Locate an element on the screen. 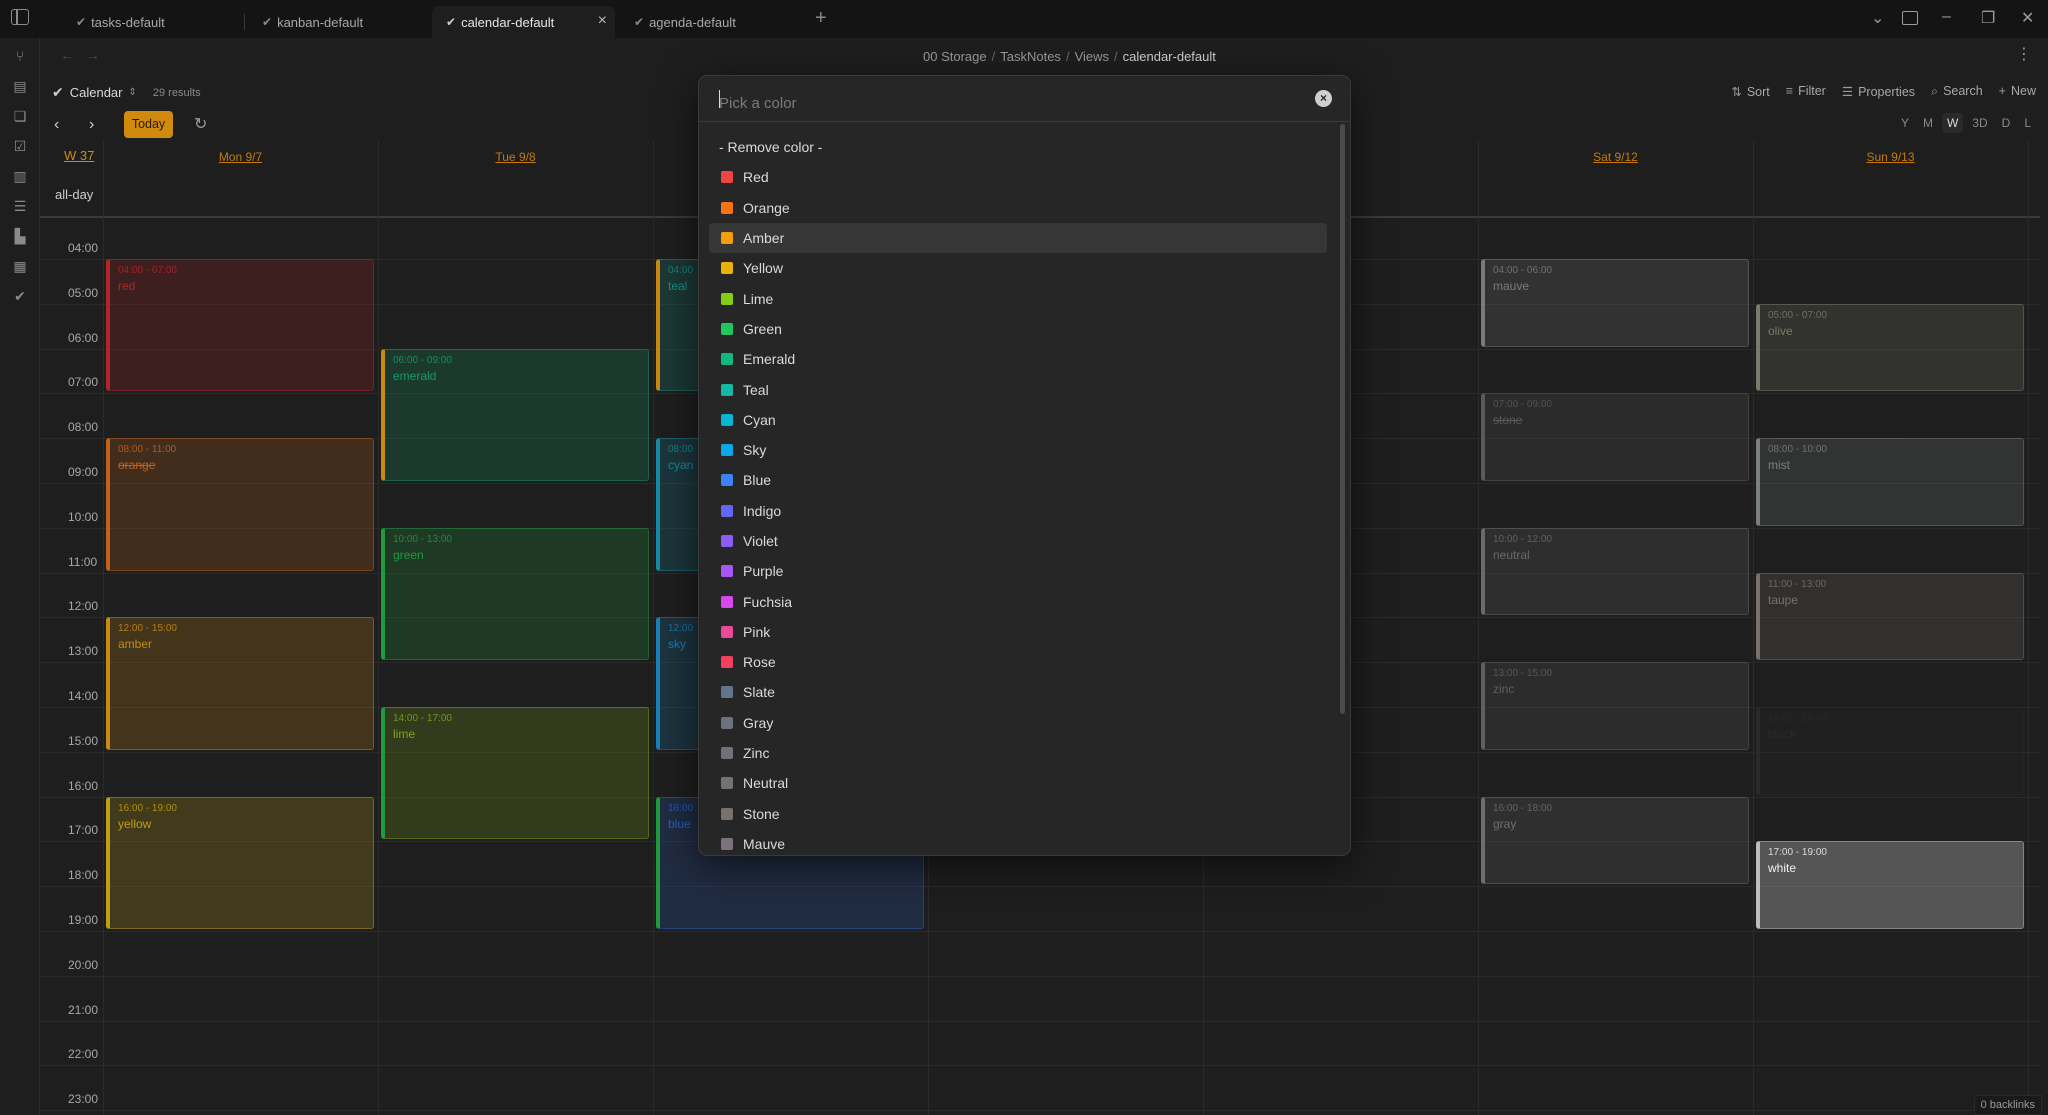 The height and width of the screenshot is (1115, 2048). color-option-green: Green is located at coordinates (1018, 329).